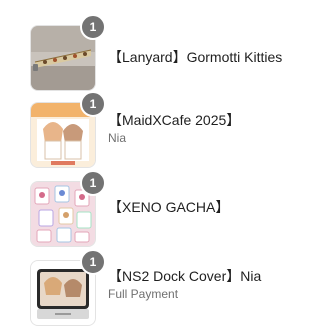 The image size is (330, 335). What do you see at coordinates (117, 138) in the screenshot?
I see `item-variant: Nia` at bounding box center [117, 138].